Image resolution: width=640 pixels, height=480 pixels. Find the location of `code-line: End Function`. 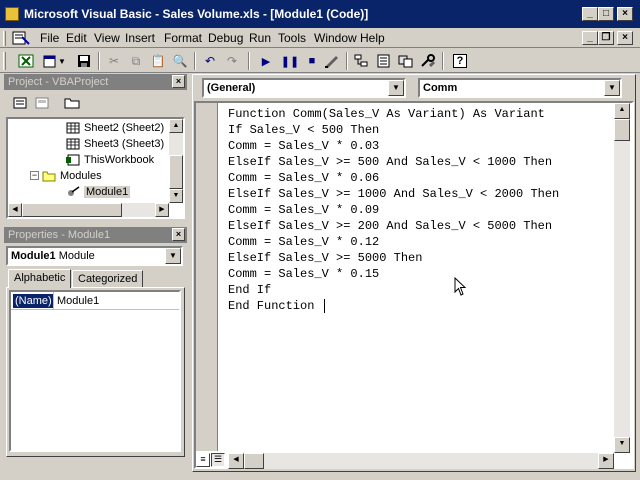

code-line: End Function is located at coordinates (271, 306).